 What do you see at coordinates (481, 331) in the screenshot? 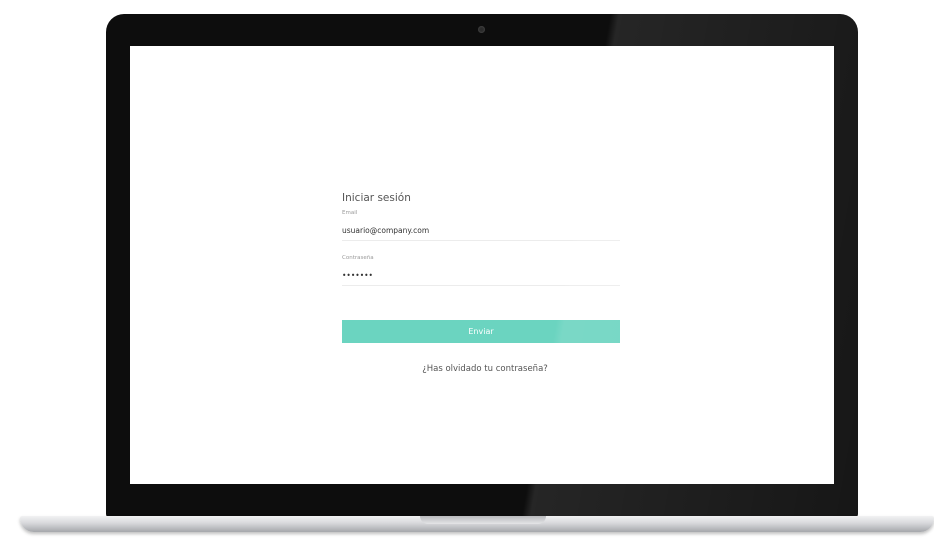
I see `submit-button: Enviar` at bounding box center [481, 331].